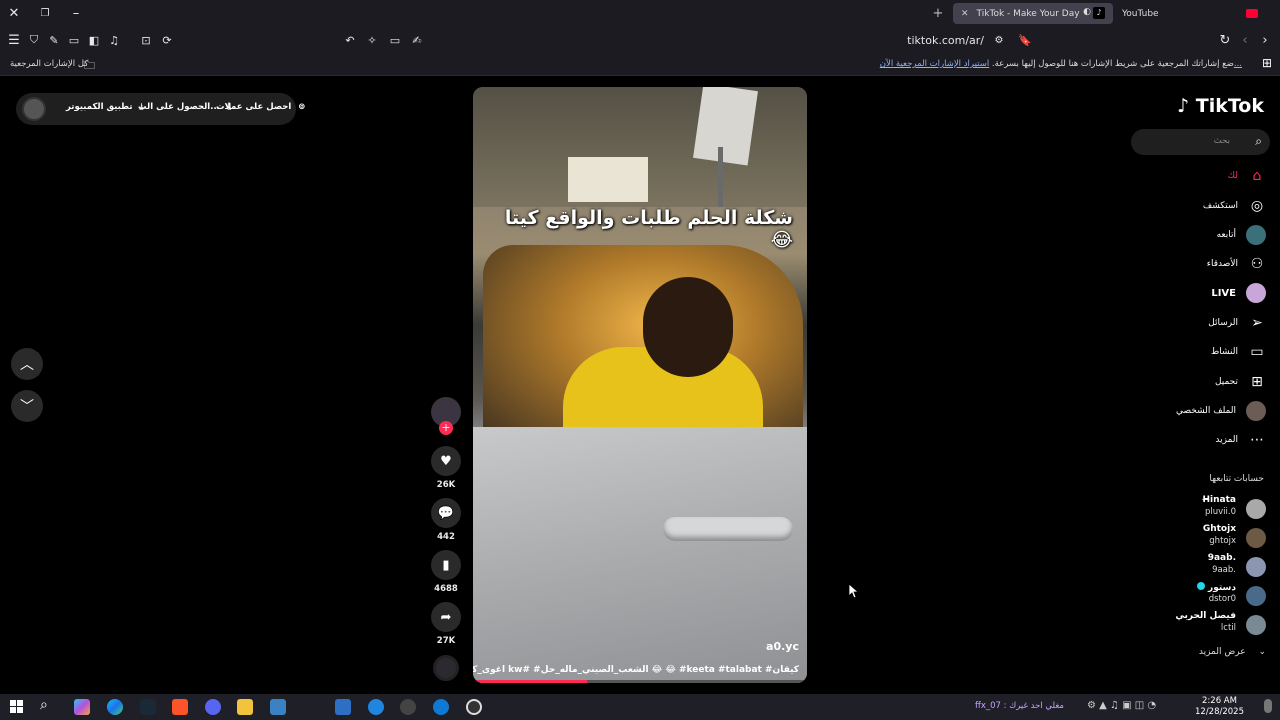 Image resolution: width=1280 pixels, height=720 pixels. What do you see at coordinates (1087, 12) in the screenshot?
I see `tab-audio-icon: ◐` at bounding box center [1087, 12].